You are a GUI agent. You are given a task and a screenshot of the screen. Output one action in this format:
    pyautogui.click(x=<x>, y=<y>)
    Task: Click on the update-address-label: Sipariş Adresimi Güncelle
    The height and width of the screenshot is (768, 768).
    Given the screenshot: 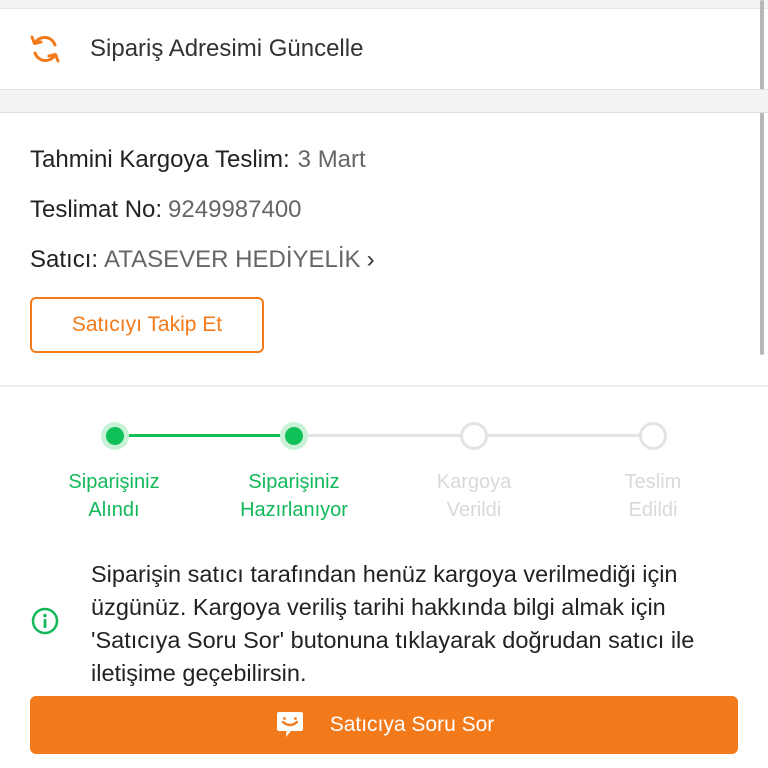 What is the action you would take?
    pyautogui.click(x=227, y=48)
    